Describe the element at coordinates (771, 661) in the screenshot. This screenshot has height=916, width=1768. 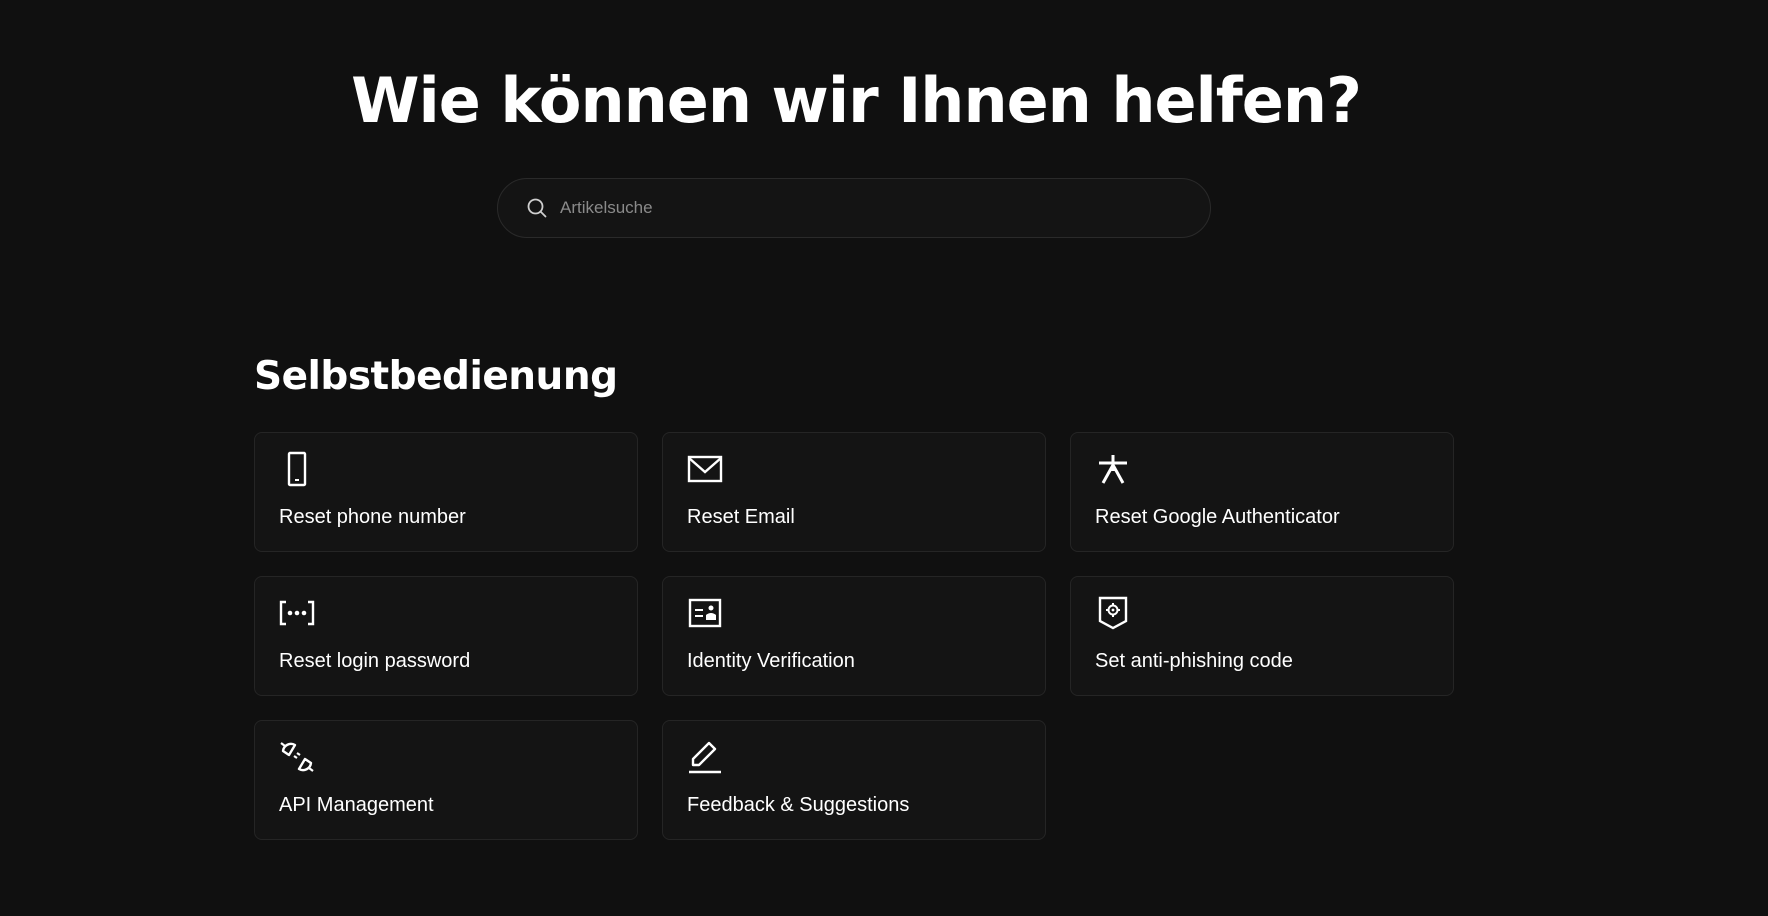
I see `card-label: Identity Verification` at that location.